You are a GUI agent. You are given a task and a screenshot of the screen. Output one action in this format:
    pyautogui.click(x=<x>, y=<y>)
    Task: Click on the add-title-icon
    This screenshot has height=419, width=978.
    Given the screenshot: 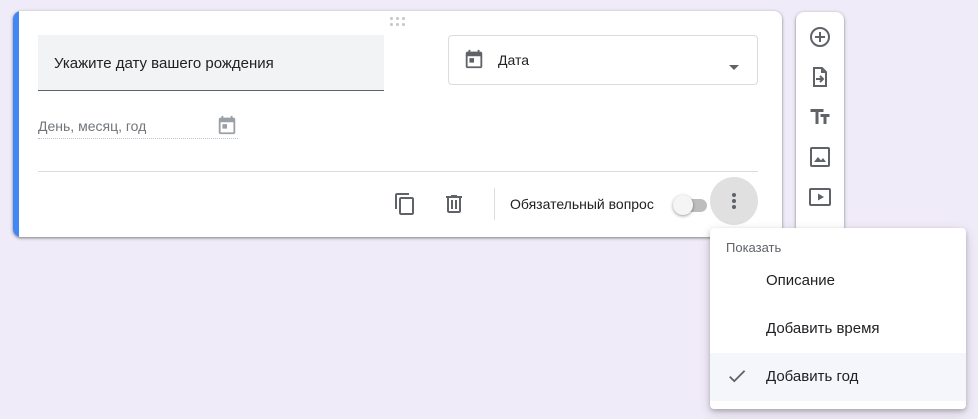 What is the action you would take?
    pyautogui.click(x=820, y=117)
    